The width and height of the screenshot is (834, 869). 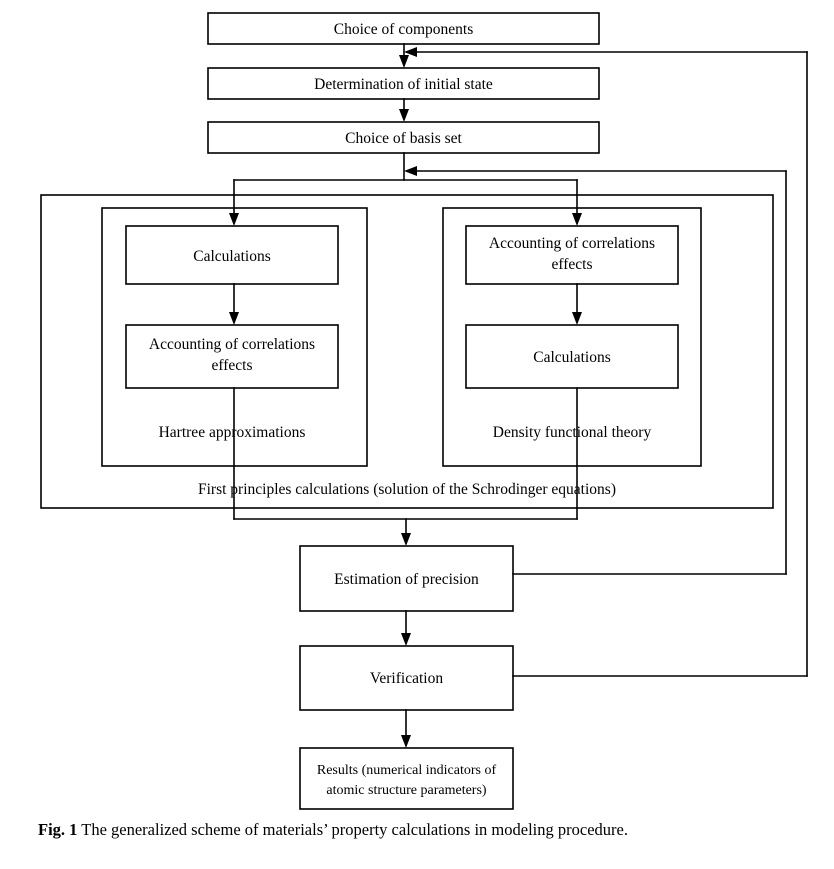 I want to click on node-results-label-line2: atomic structure parameters), so click(x=406, y=790).